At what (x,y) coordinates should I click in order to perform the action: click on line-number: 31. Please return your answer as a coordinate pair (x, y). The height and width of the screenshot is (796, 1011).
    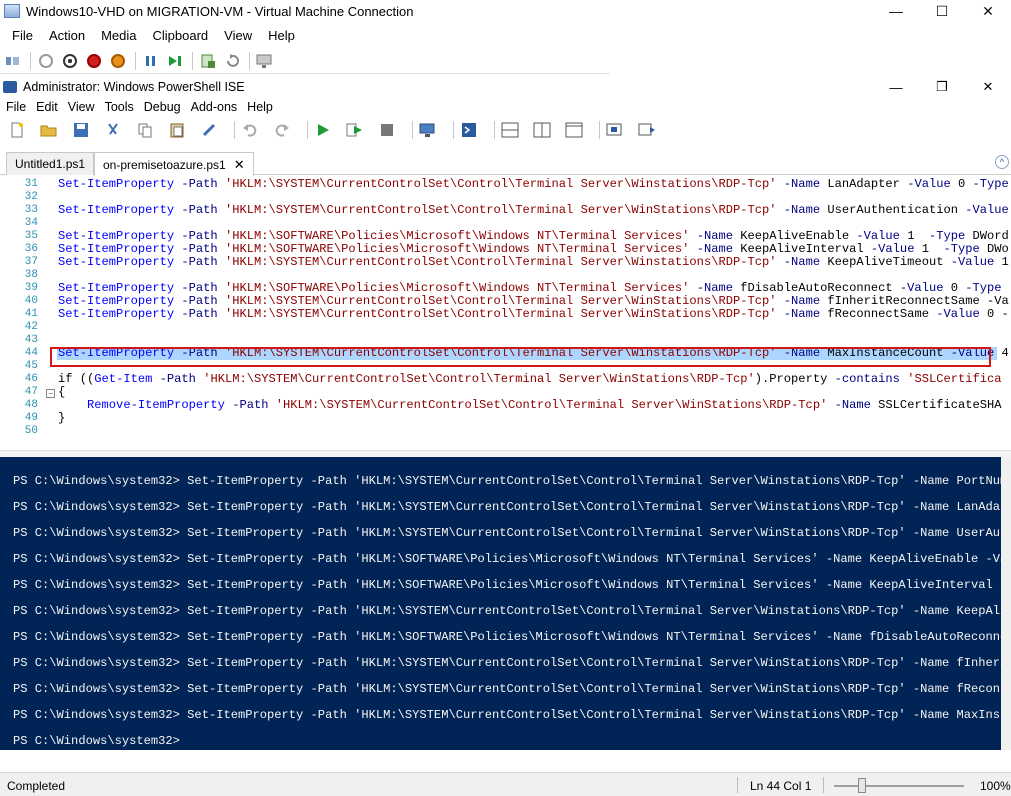
    Looking at the image, I should click on (31, 184).